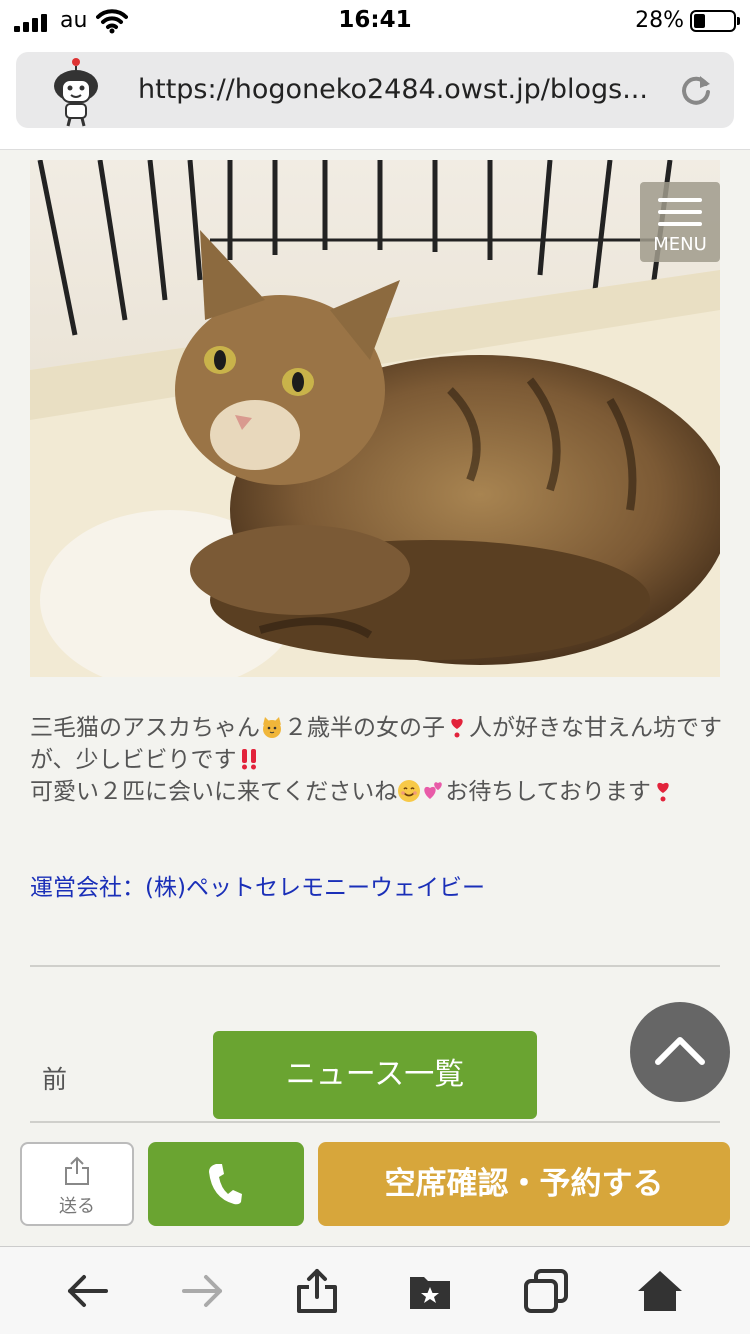  What do you see at coordinates (409, 791) in the screenshot?
I see `smiling-face-emoji-icon` at bounding box center [409, 791].